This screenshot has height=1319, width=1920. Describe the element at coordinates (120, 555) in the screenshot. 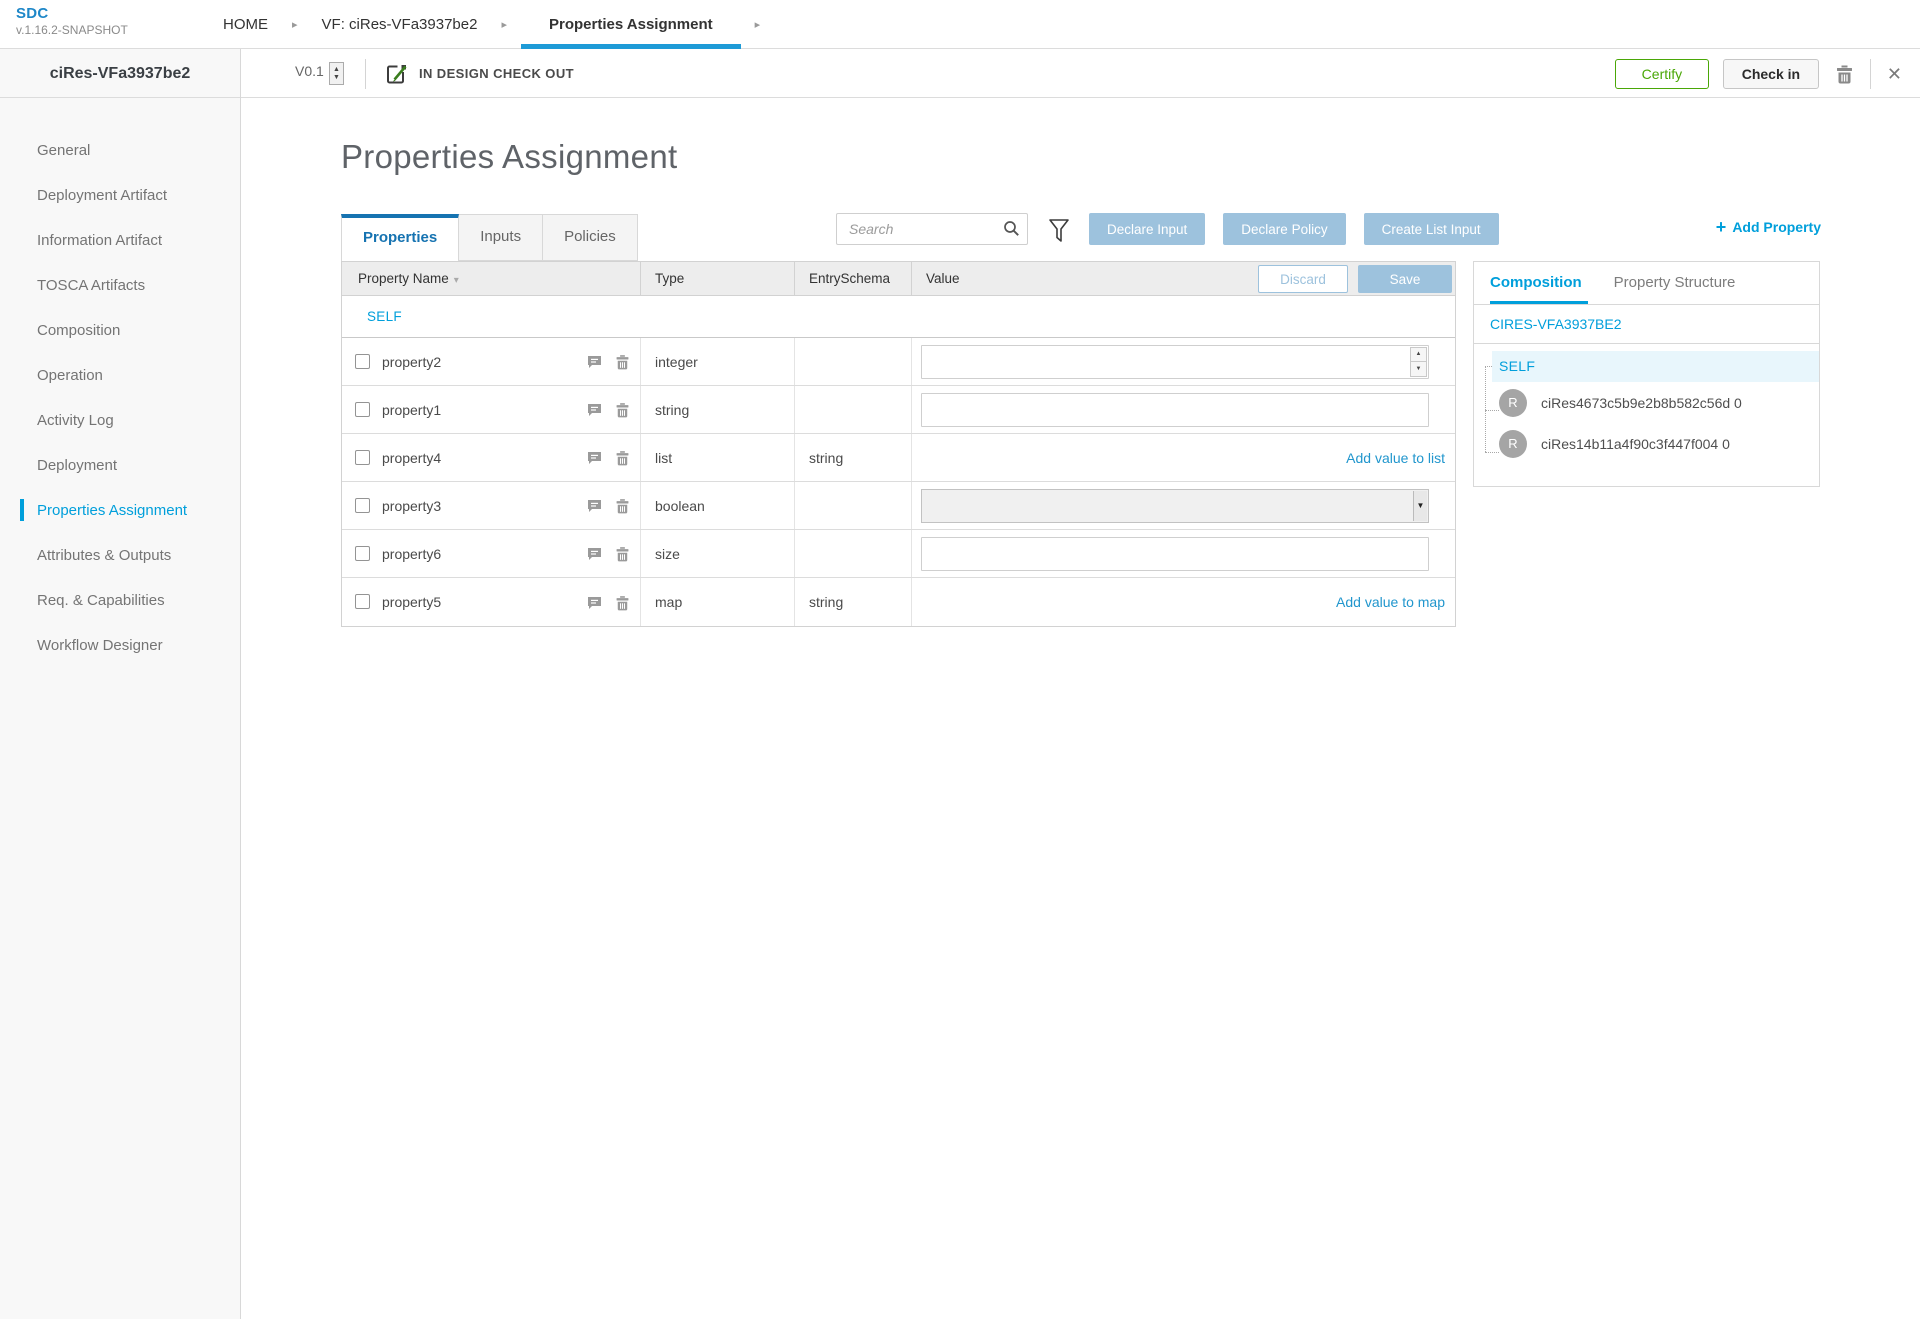

I see `sidebar-item-attributes-outputs: Attributes & Outputs` at that location.